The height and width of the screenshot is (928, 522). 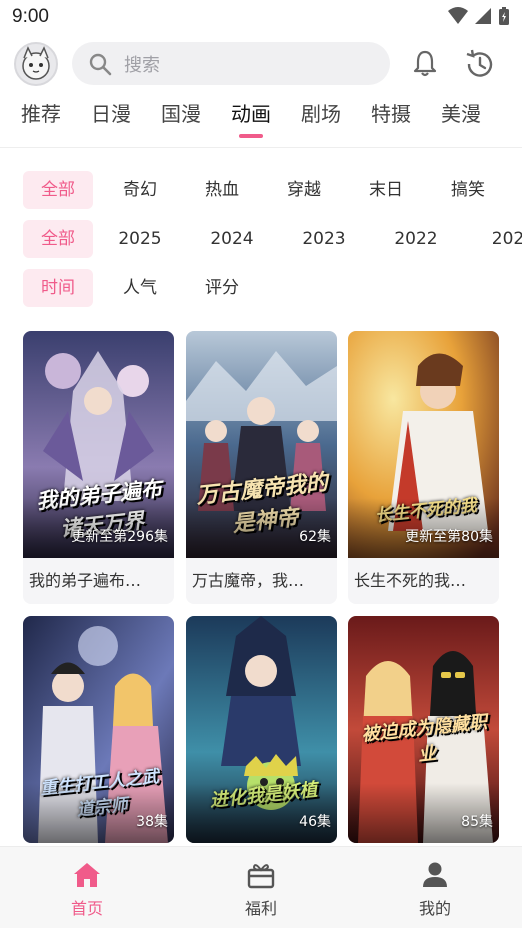 I want to click on year-chip: 2022, so click(x=416, y=239).